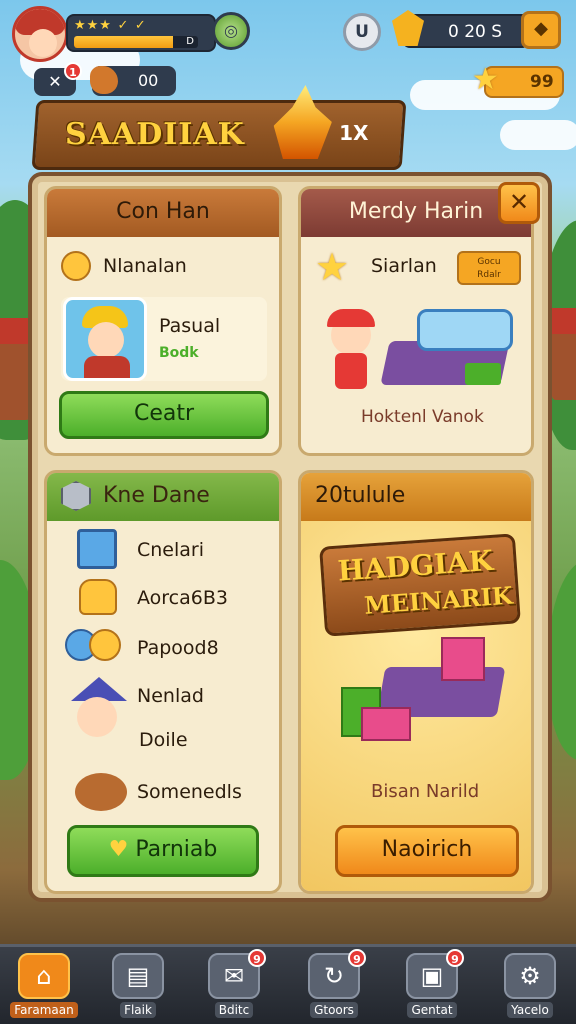 The height and width of the screenshot is (1024, 576). What do you see at coordinates (105, 645) in the screenshot?
I see `coin-gold-icon` at bounding box center [105, 645].